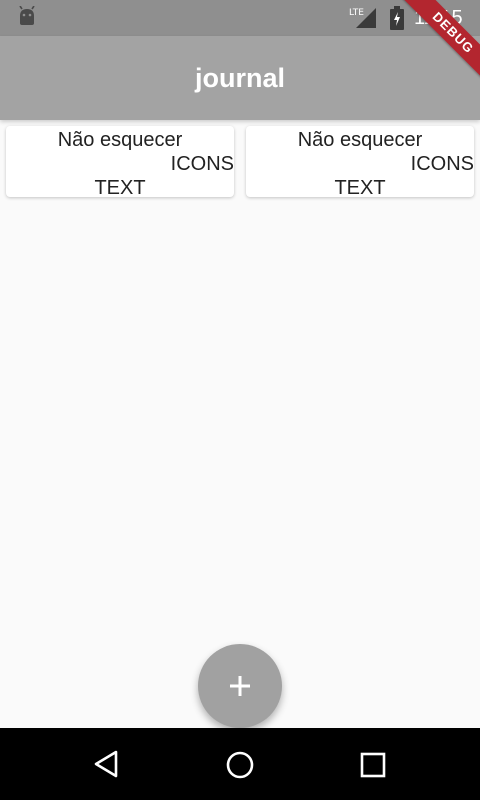 The height and width of the screenshot is (800, 480). Describe the element at coordinates (106, 764) in the screenshot. I see `back-icon` at that location.